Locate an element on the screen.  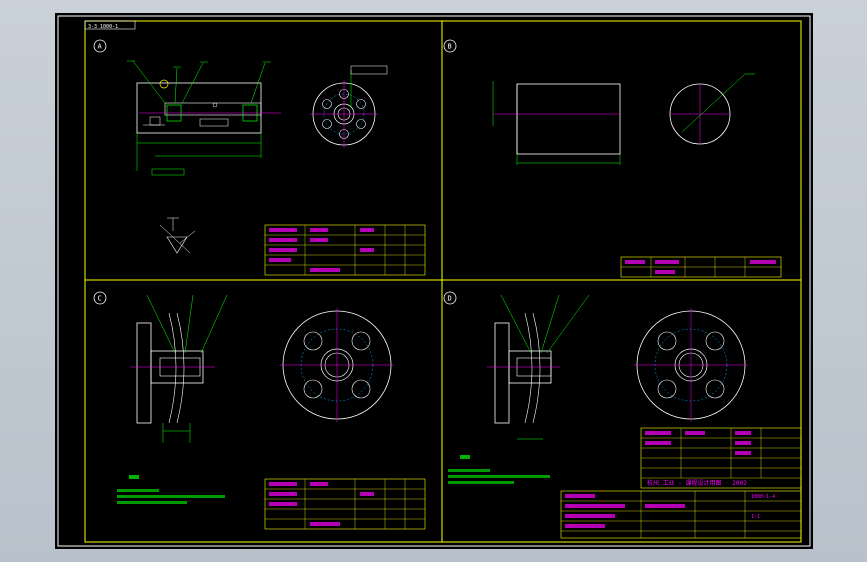
view-c-label: C is located at coordinates (100, 299).